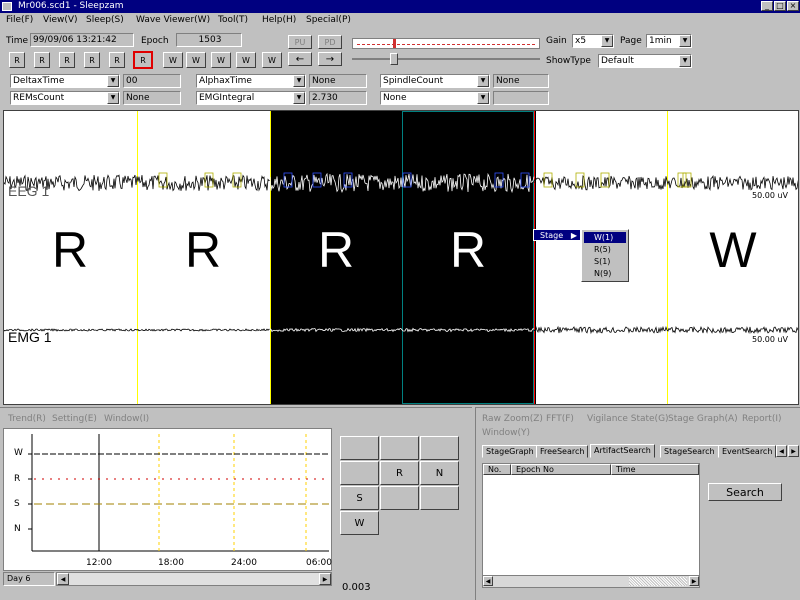 The width and height of the screenshot is (800, 600). I want to click on stage-submenu: W(1) R(5) S(1) N(9), so click(605, 255).